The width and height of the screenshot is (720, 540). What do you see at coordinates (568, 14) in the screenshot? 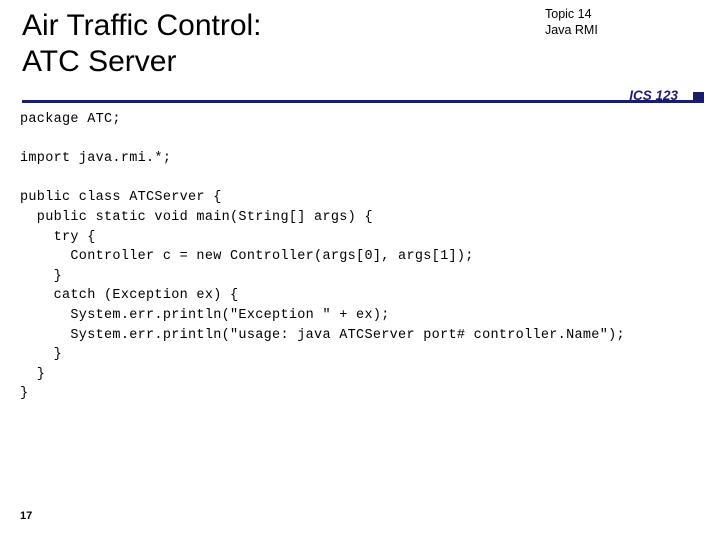
I see `topic-number: Topic 14` at bounding box center [568, 14].